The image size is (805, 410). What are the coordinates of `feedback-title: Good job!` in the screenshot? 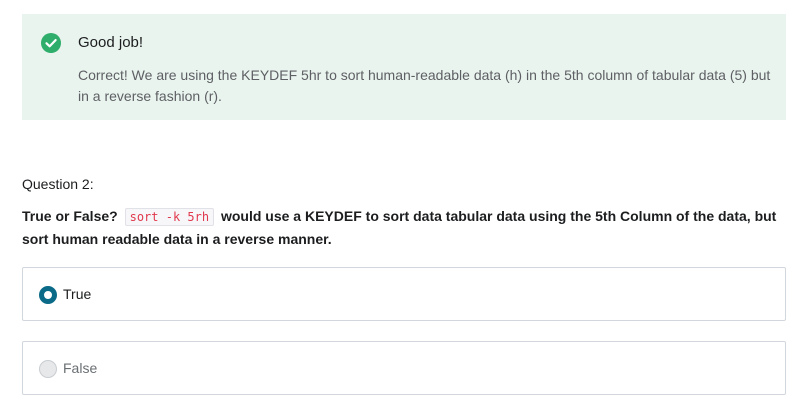 It's located at (111, 42).